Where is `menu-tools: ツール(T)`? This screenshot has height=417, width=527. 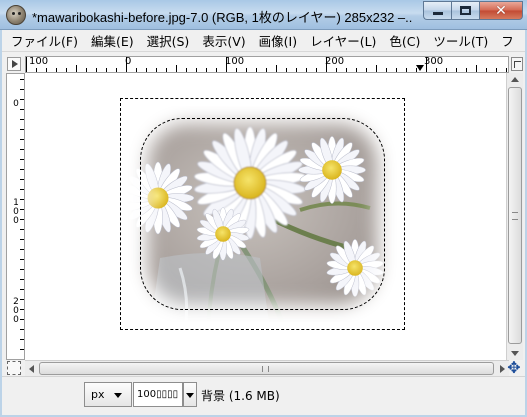
menu-tools: ツール(T) is located at coordinates (460, 40).